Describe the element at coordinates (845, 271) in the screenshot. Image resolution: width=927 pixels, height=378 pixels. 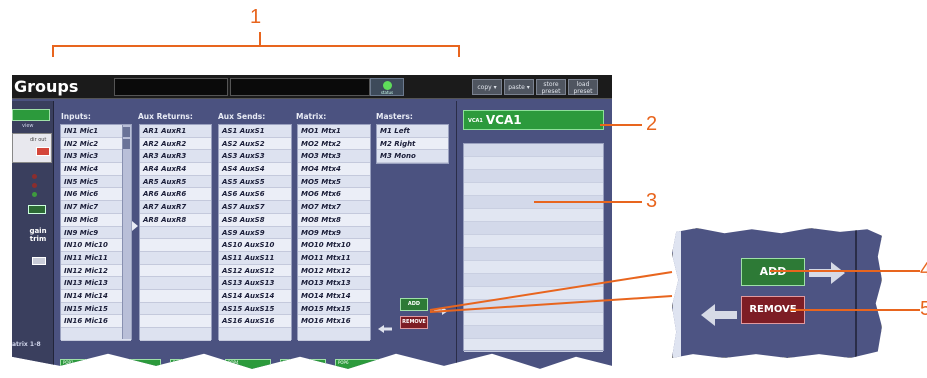
I see `callout-4-line` at that location.